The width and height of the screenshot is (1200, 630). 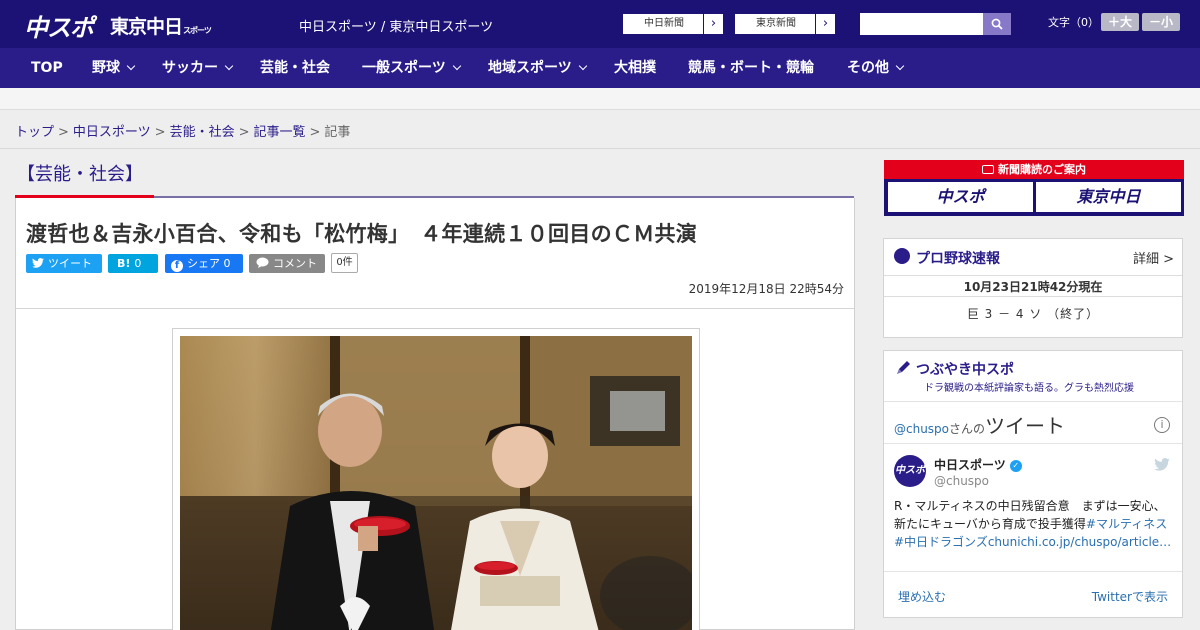 What do you see at coordinates (1025, 426) in the screenshot?
I see `tweets-by-title: ツイート` at bounding box center [1025, 426].